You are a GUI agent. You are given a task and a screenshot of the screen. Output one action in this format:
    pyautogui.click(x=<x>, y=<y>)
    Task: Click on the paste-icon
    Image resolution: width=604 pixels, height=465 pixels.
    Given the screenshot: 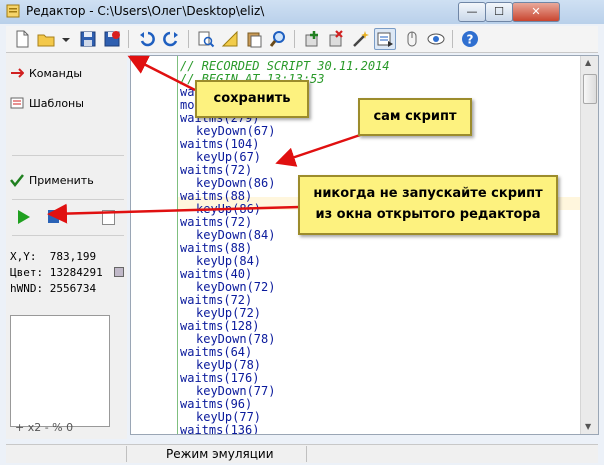 What is the action you would take?
    pyautogui.click(x=254, y=39)
    